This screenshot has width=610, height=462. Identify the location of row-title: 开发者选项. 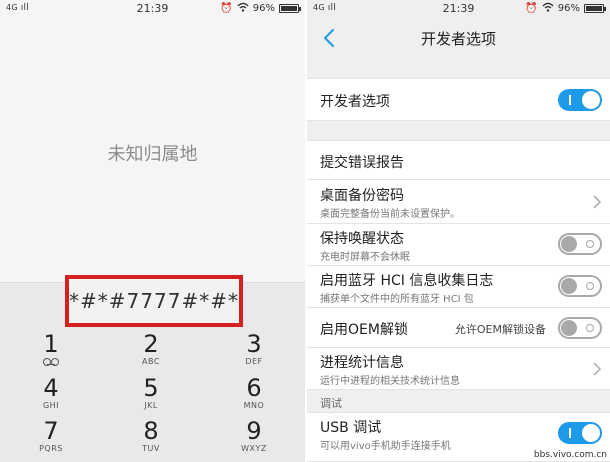
(355, 102).